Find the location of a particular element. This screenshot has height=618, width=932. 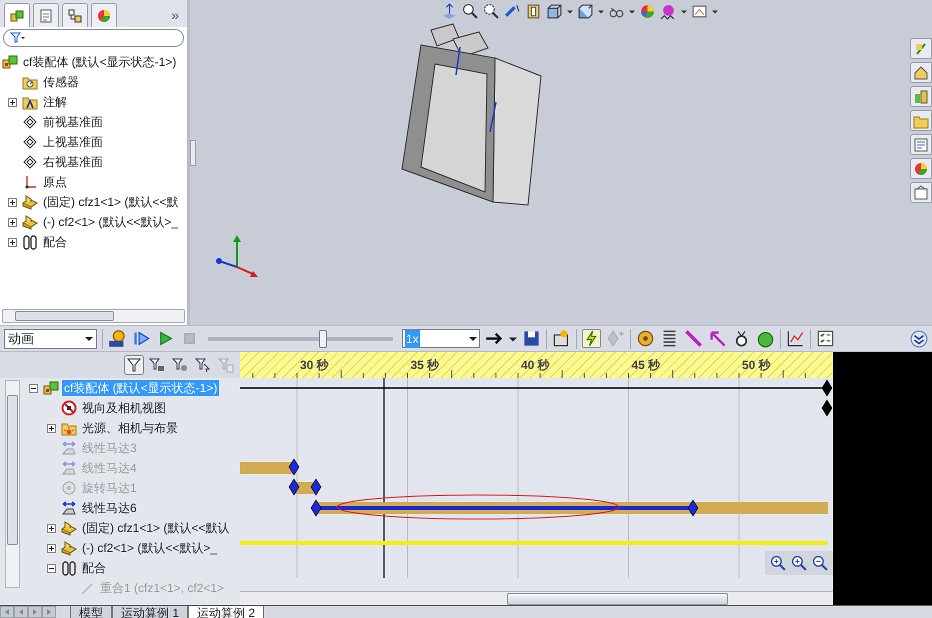

autokey-icon is located at coordinates (591, 338).